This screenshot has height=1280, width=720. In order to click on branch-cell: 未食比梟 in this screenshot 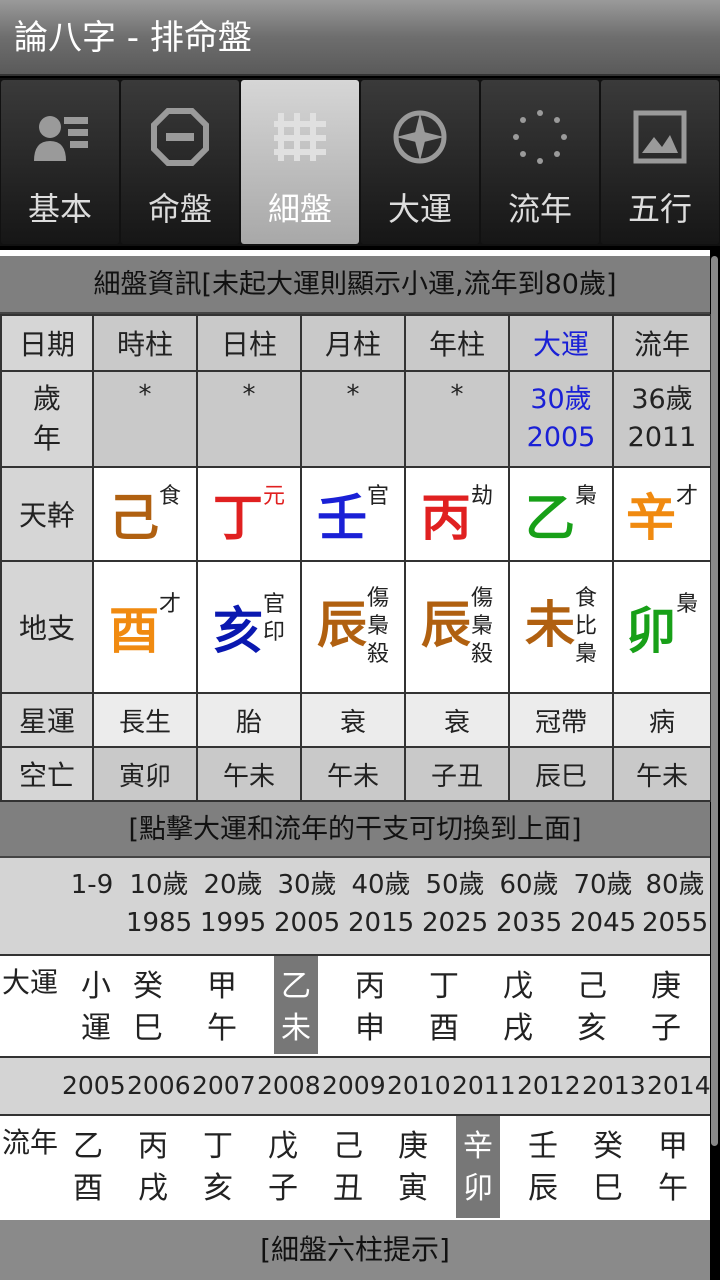, I will do `click(561, 627)`.